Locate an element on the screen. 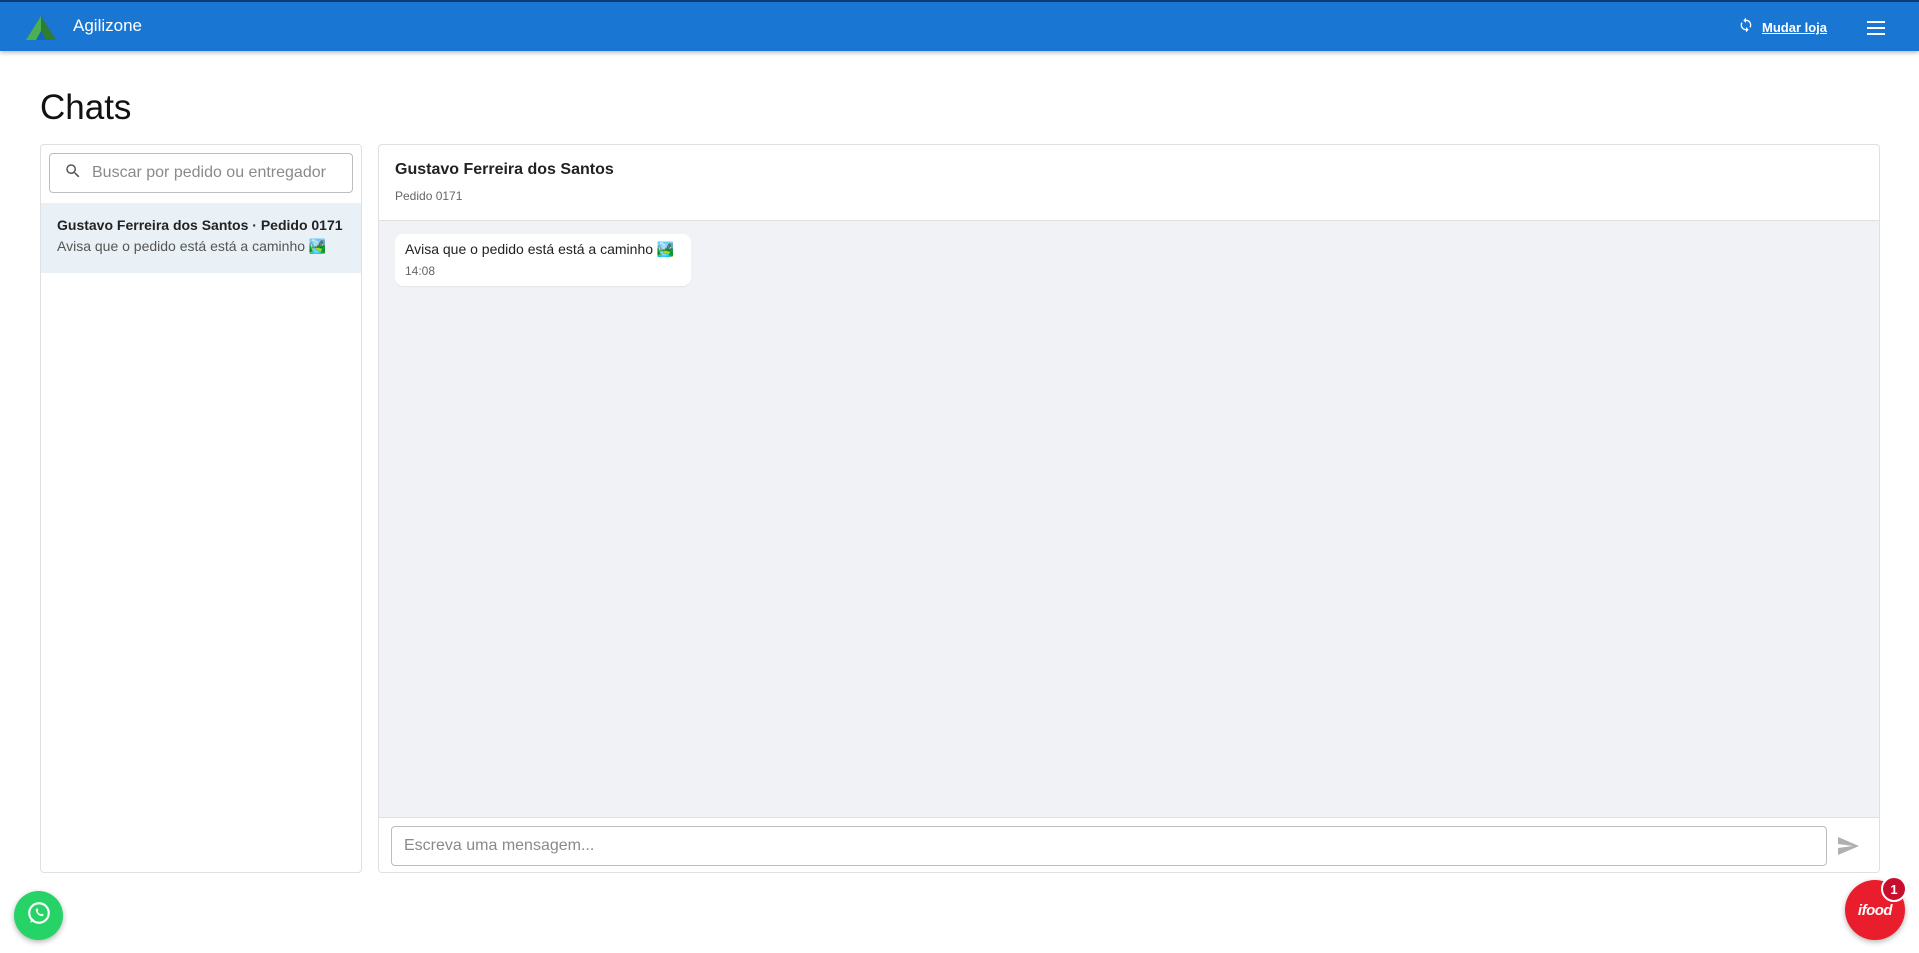 The height and width of the screenshot is (953, 1919). page-title: Chats is located at coordinates (86, 107).